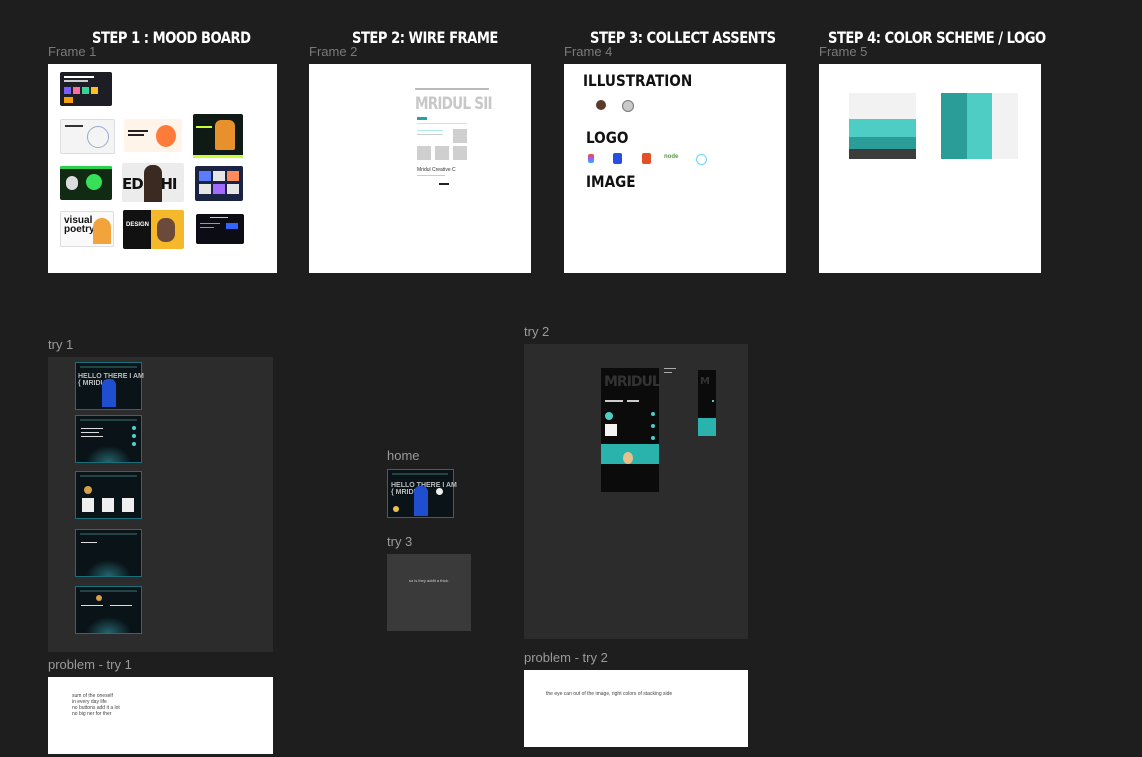  Describe the element at coordinates (422, 493) in the screenshot. I see `home-frame: HELLO THERE I AM { MRIDUL }` at that location.